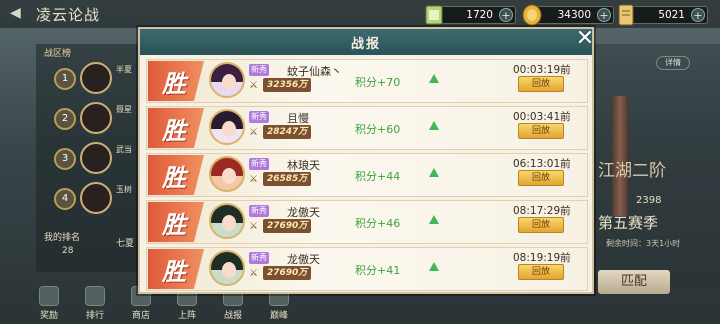  Describe the element at coordinates (124, 109) in the screenshot. I see `rank-name: 聂星` at that location.